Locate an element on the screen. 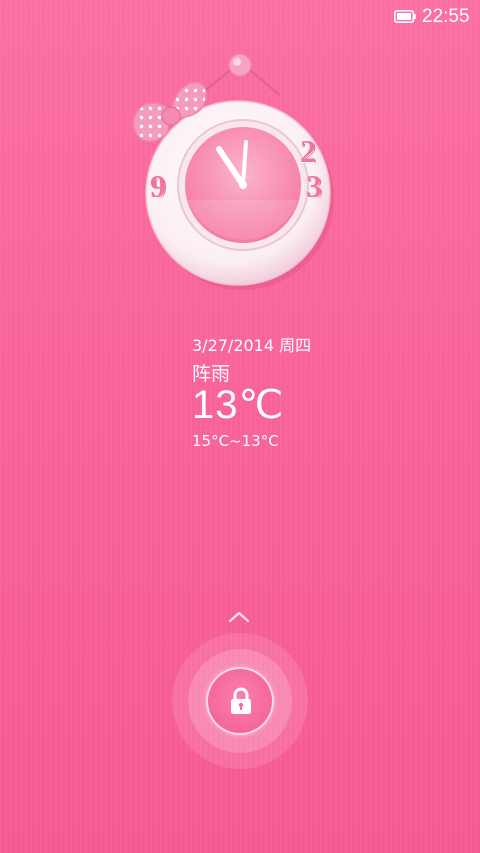 This screenshot has height=853, width=480. status-bar: 22:55 is located at coordinates (240, 19).